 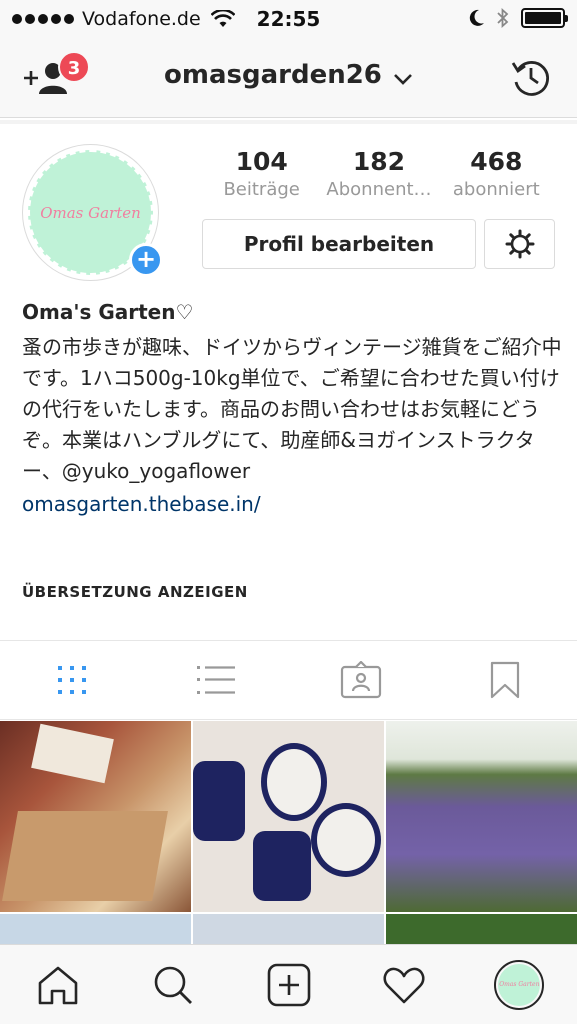 I want to click on edit-profile-button: Profil bearbeiten, so click(x=339, y=244).